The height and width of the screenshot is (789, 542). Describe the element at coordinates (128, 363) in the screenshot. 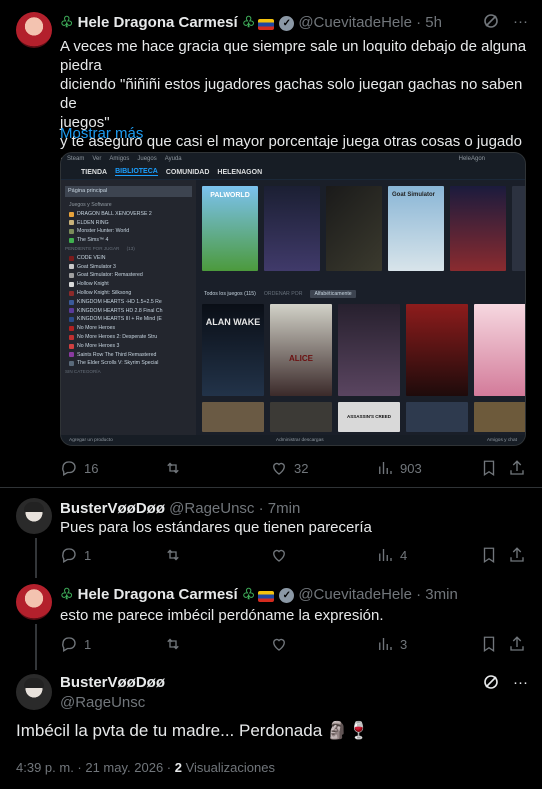

I see `steam-game-item: The Elder Scrolls V: Skyrim Special` at that location.